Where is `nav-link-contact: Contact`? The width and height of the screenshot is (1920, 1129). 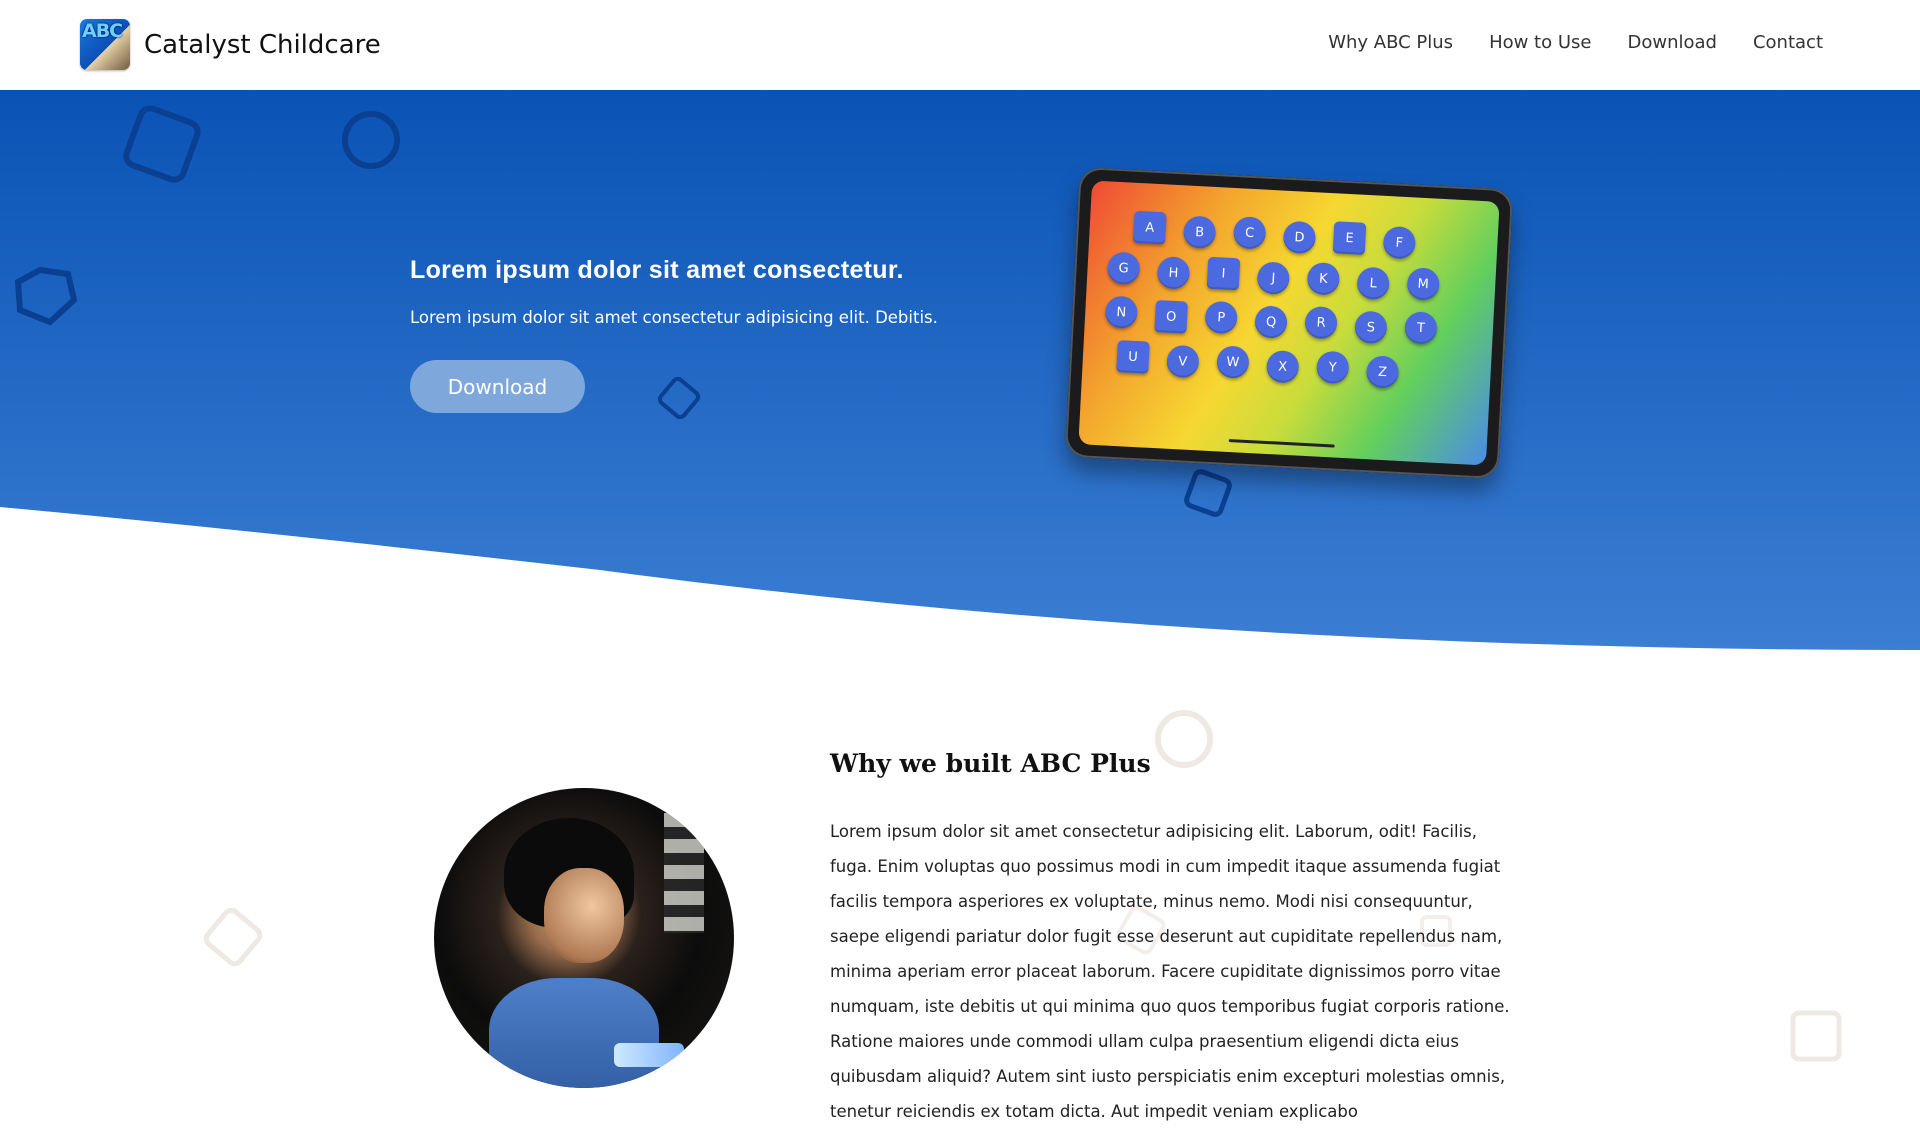
nav-link-contact: Contact is located at coordinates (1788, 42).